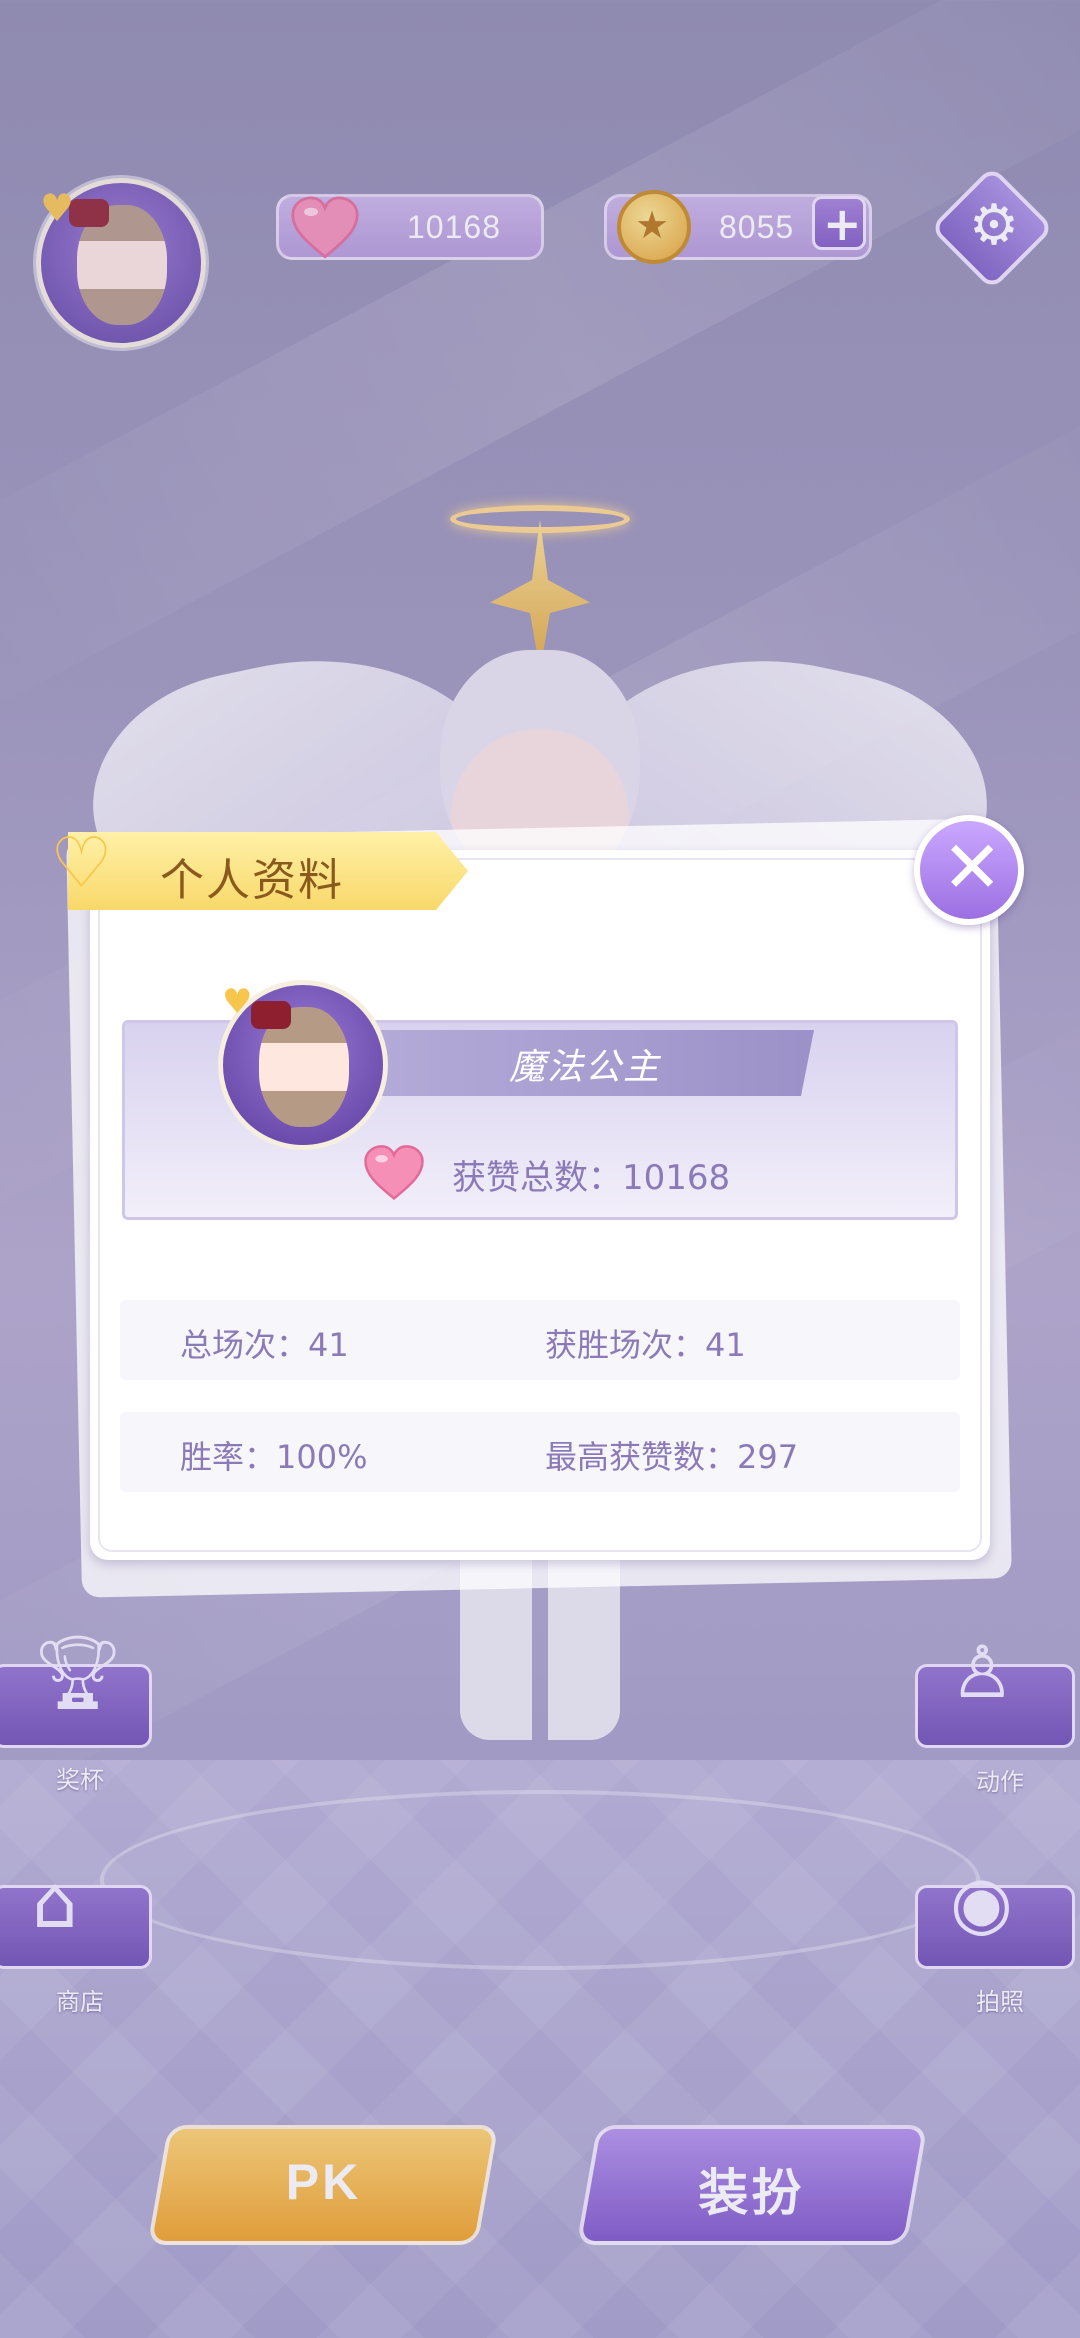 Image resolution: width=1080 pixels, height=2338 pixels. What do you see at coordinates (264, 1345) in the screenshot?
I see `total-matches: 总场次：41` at bounding box center [264, 1345].